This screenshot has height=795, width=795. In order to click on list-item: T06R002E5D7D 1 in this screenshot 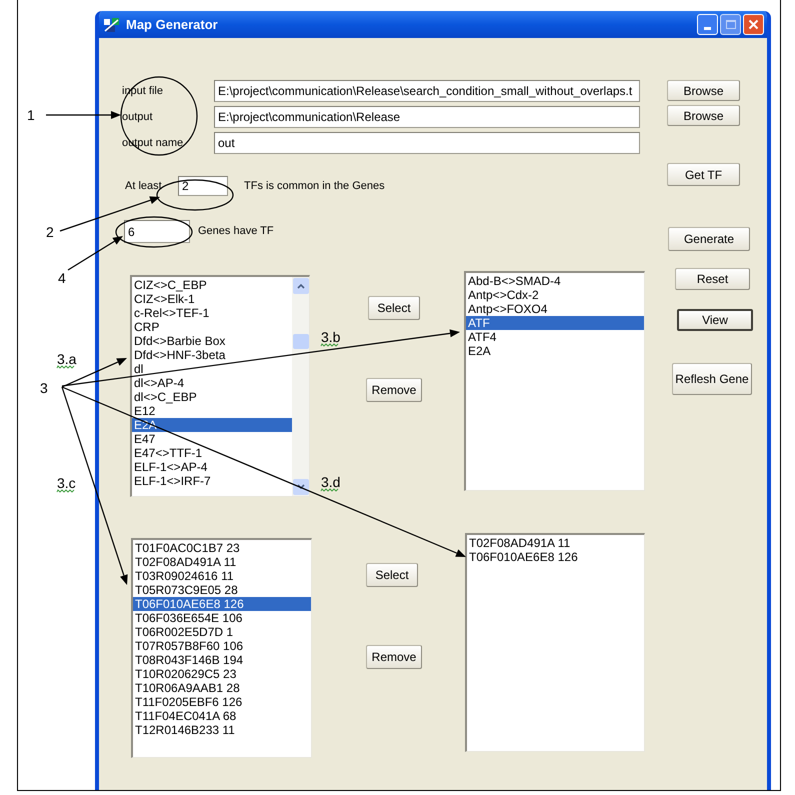, I will do `click(222, 632)`.